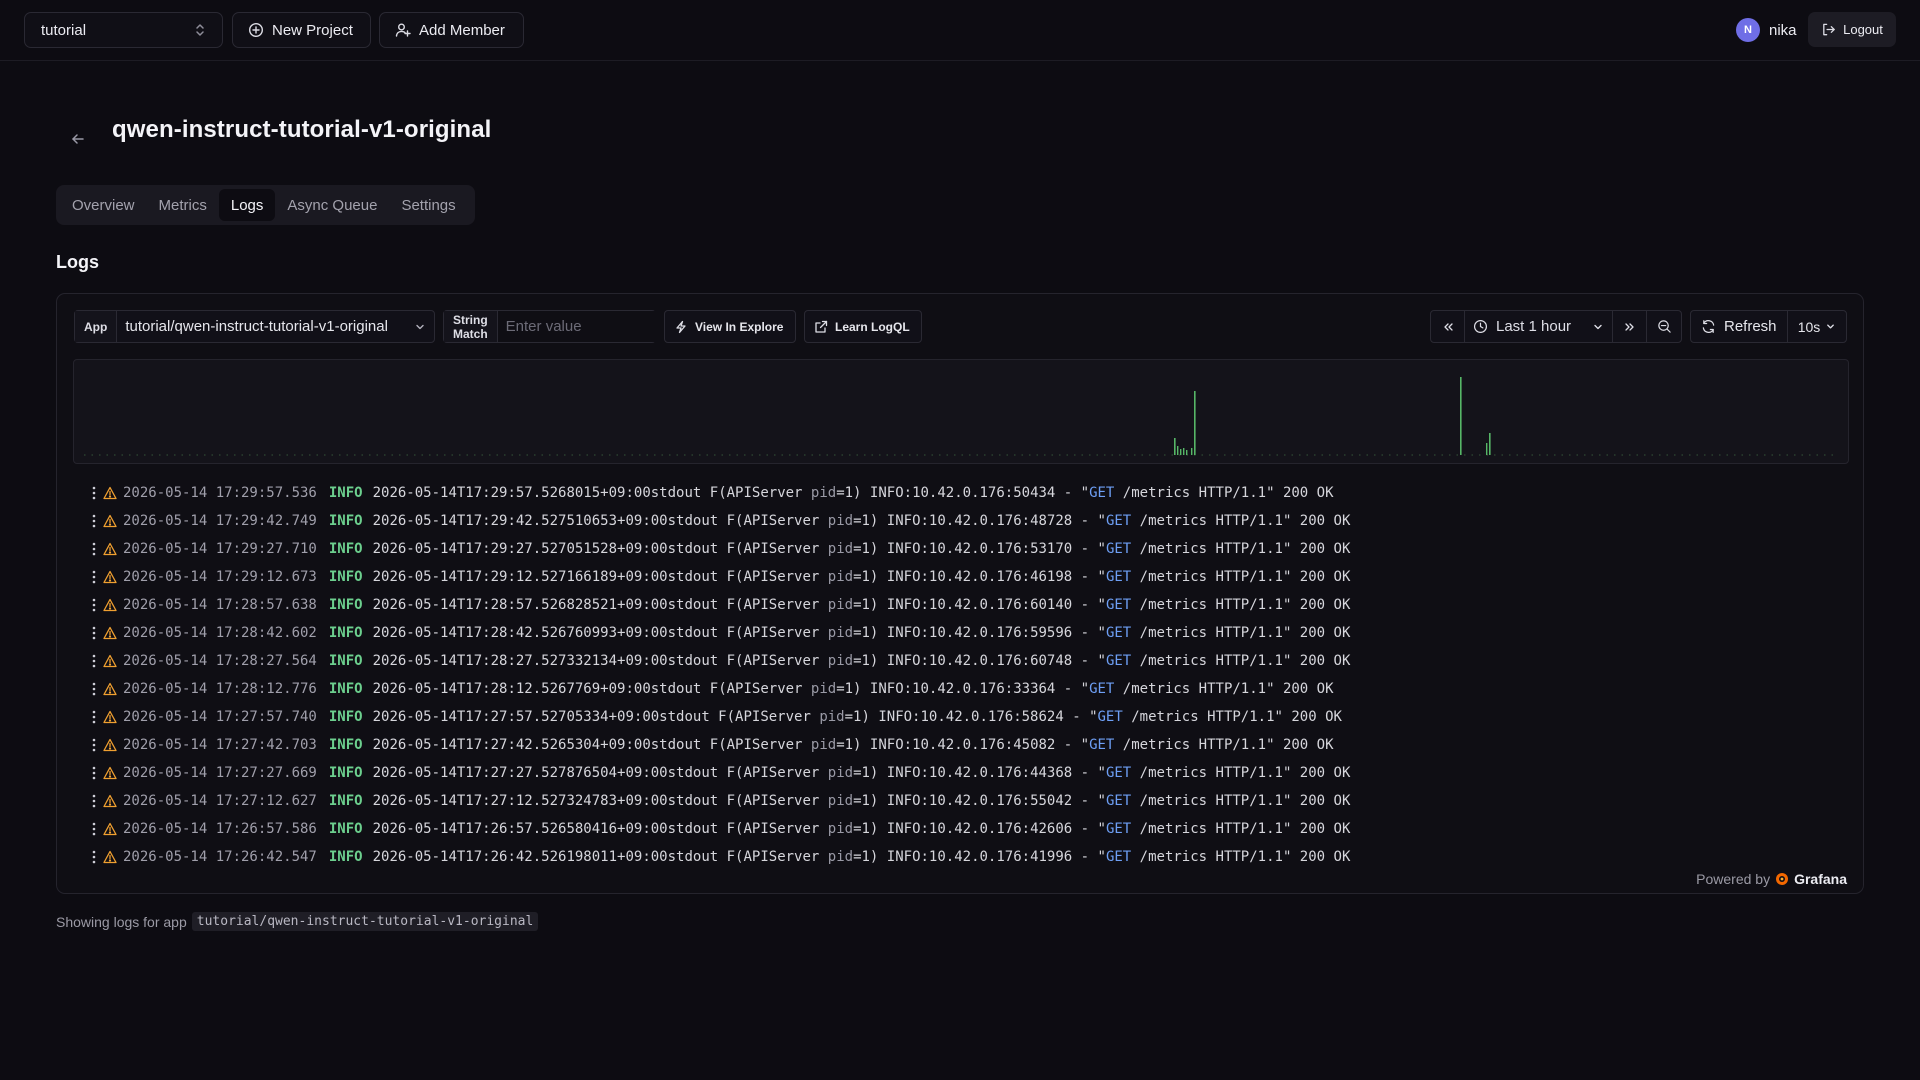  What do you see at coordinates (1480, 326) in the screenshot?
I see `clock-icon` at bounding box center [1480, 326].